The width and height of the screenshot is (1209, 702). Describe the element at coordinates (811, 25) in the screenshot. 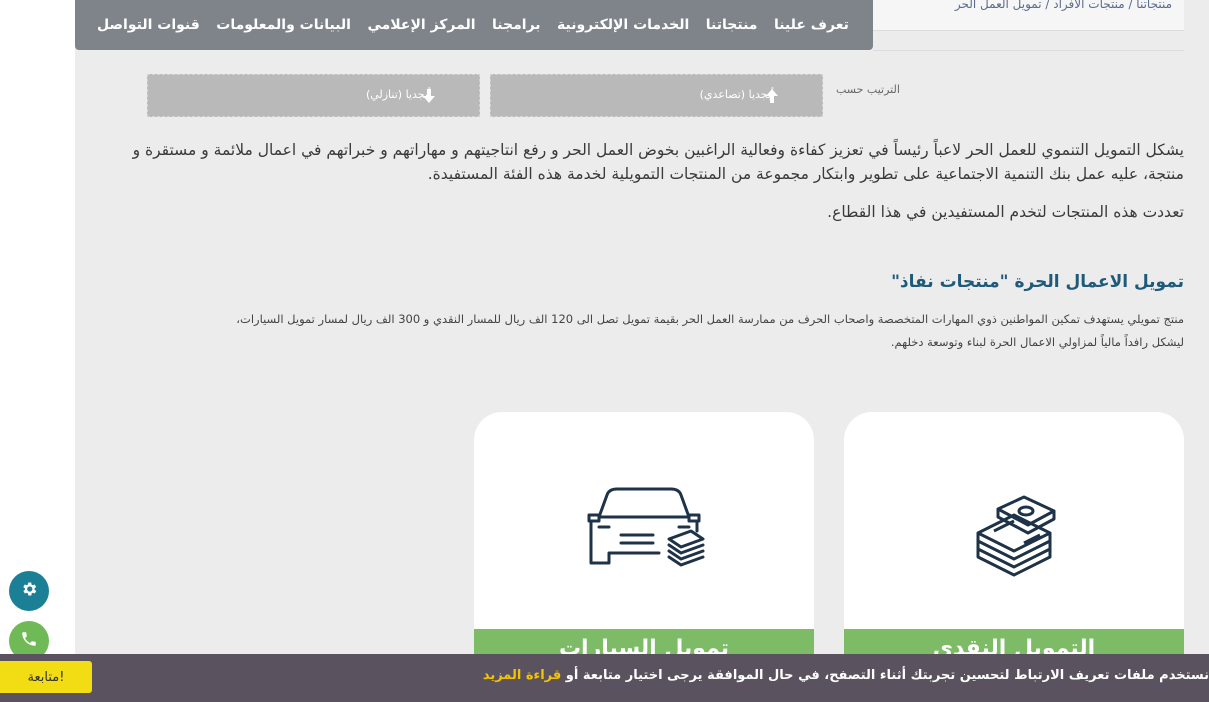

I see `nav-item-about: تعرف علينا` at that location.